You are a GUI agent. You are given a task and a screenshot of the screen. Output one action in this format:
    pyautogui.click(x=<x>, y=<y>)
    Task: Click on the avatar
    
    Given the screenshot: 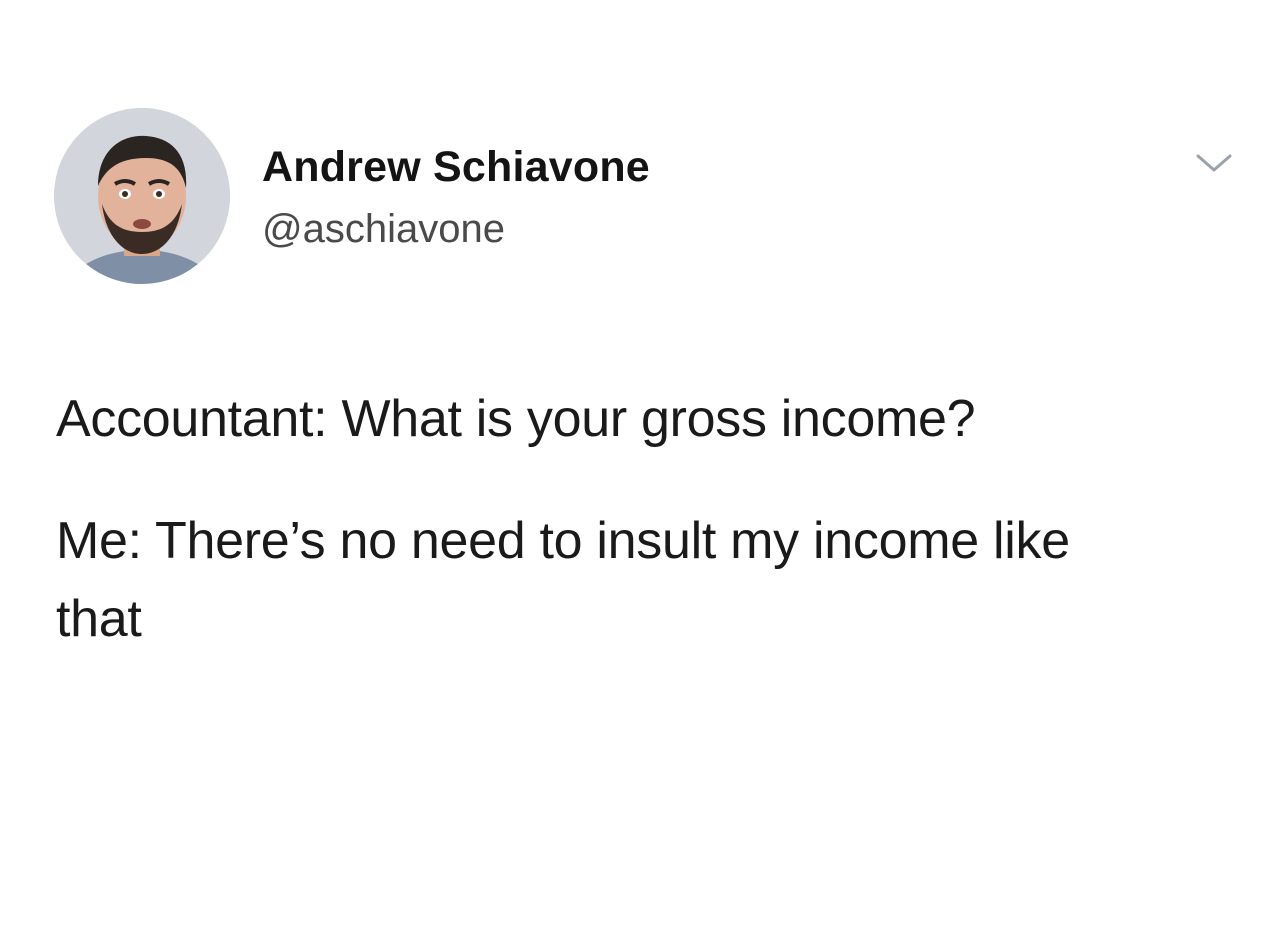 What is the action you would take?
    pyautogui.click(x=142, y=196)
    